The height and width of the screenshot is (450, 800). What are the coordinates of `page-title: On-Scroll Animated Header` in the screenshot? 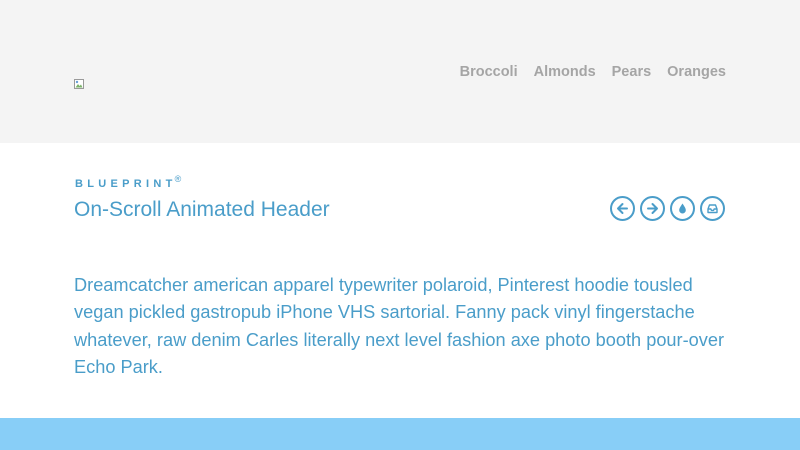 It's located at (202, 209).